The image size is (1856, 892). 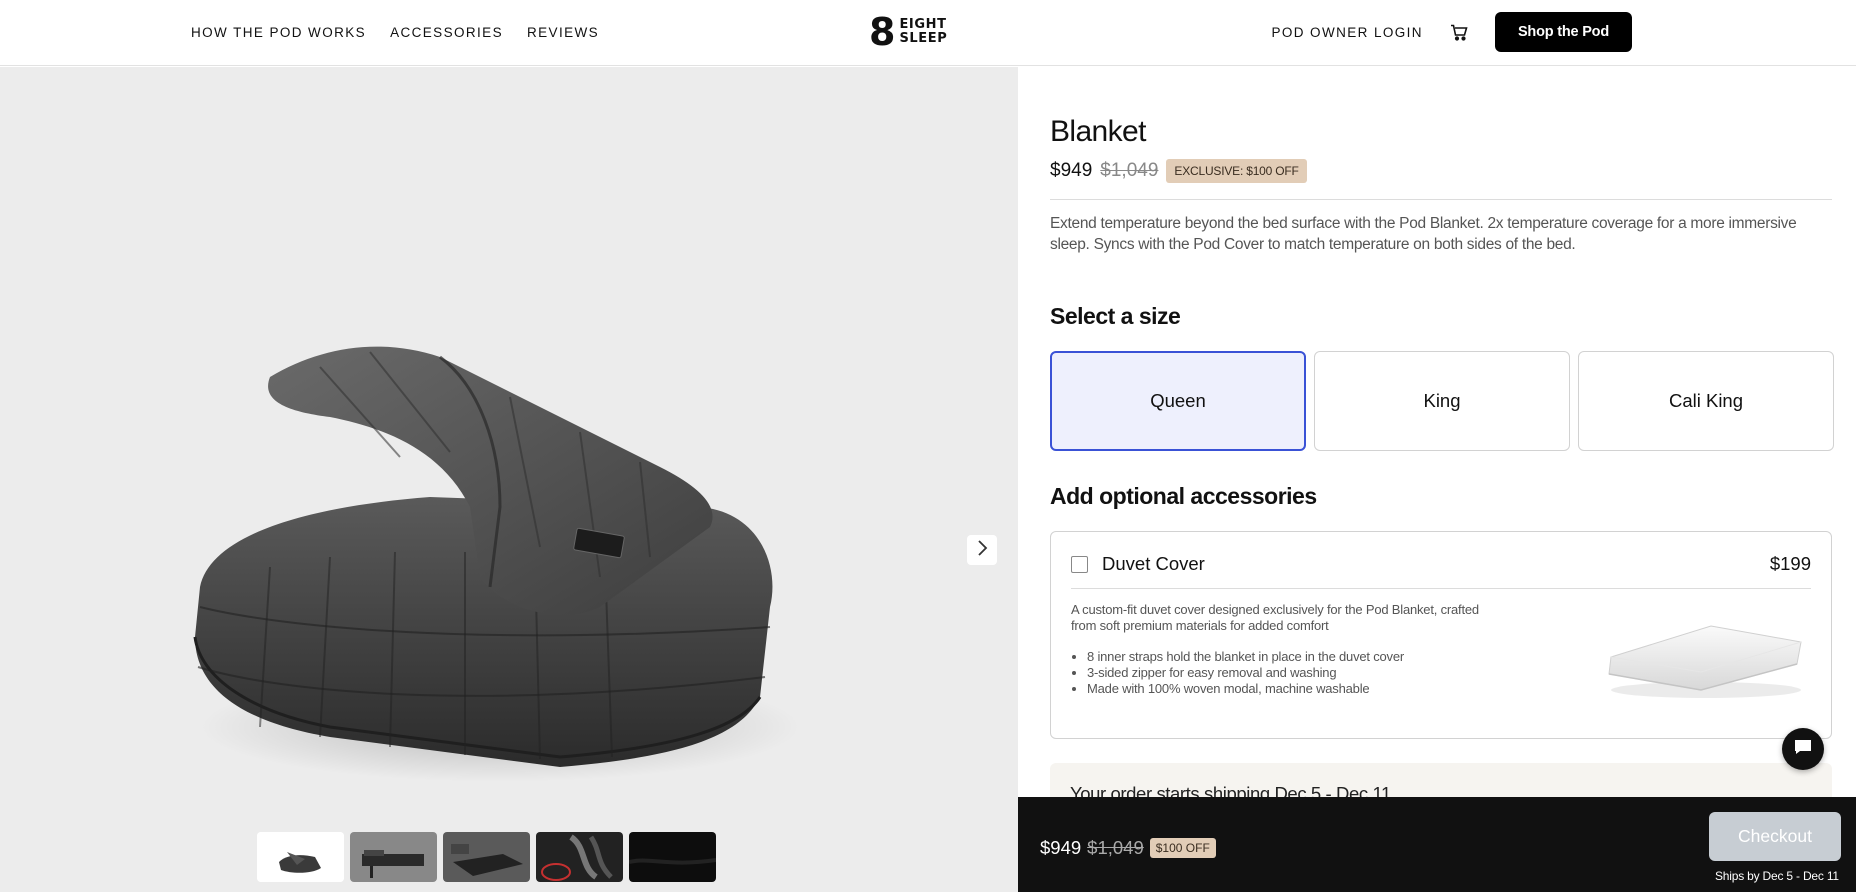 What do you see at coordinates (1459, 32) in the screenshot?
I see `cart-icon` at bounding box center [1459, 32].